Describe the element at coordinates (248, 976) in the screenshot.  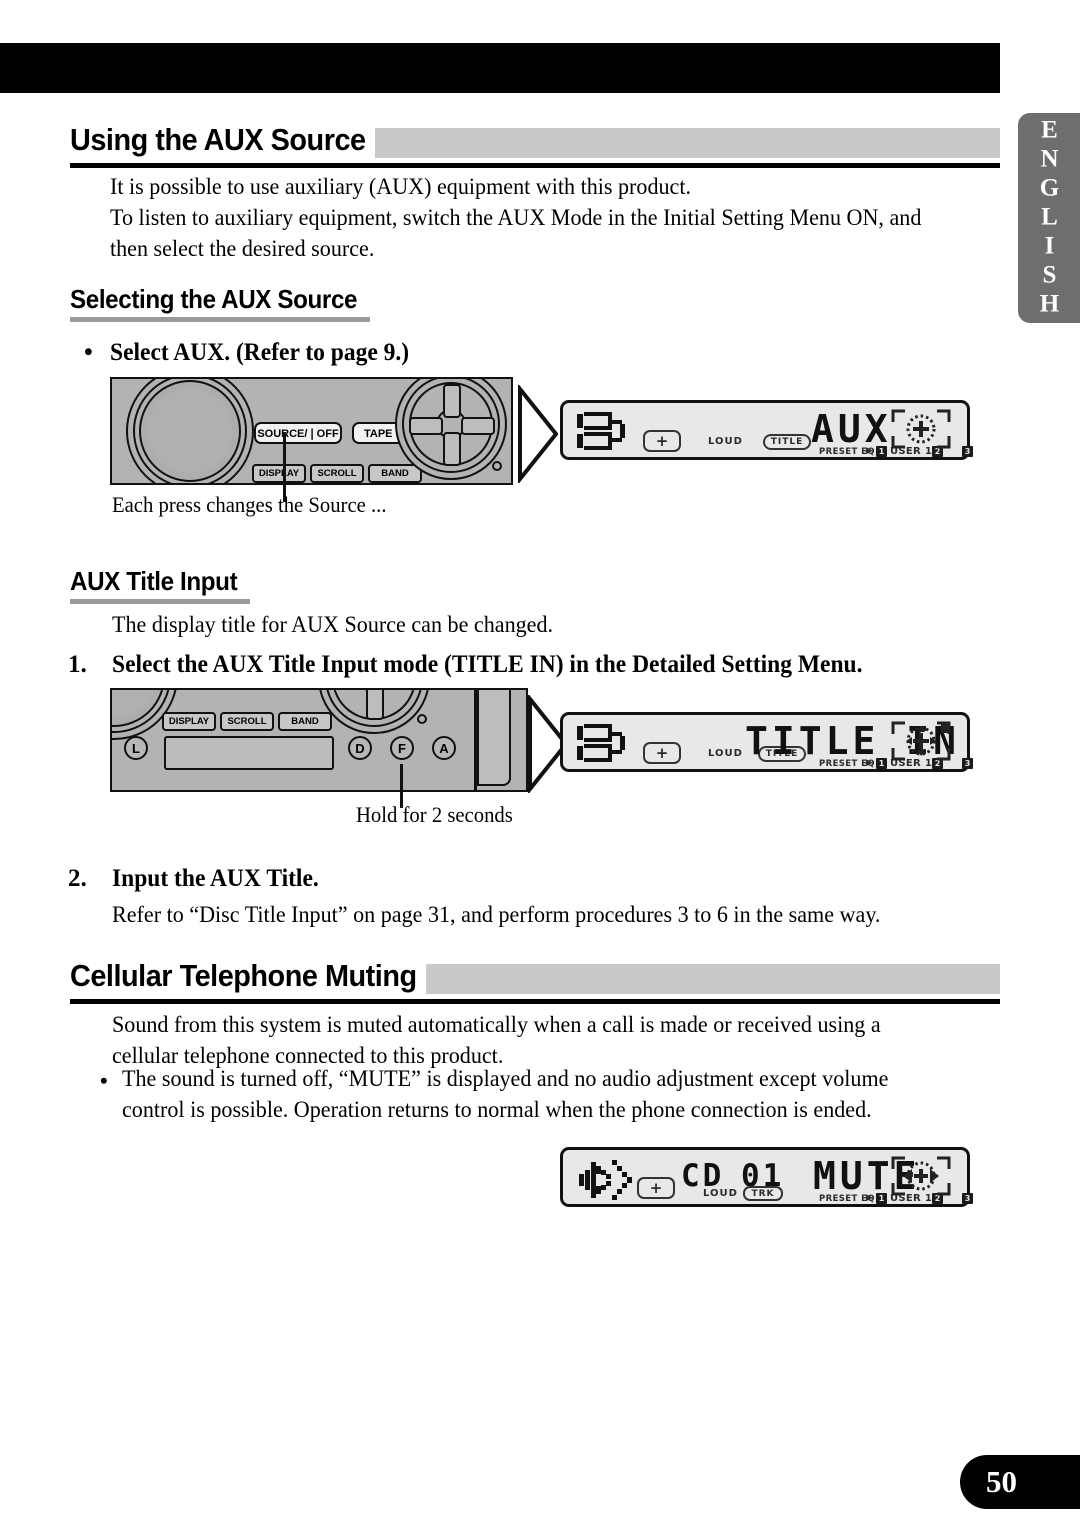
I see `section-heading-text-2: Cellular Telephone Muting` at that location.